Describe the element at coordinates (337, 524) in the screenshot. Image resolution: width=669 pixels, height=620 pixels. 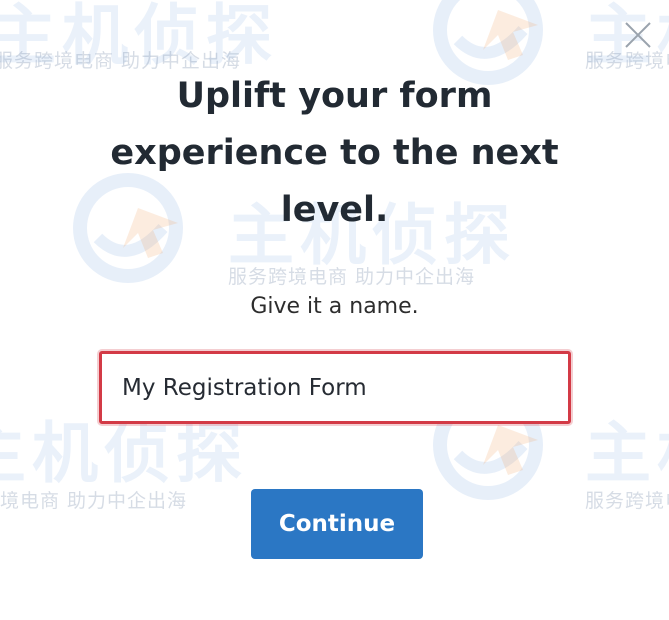
I see `continue-button: Continue` at that location.